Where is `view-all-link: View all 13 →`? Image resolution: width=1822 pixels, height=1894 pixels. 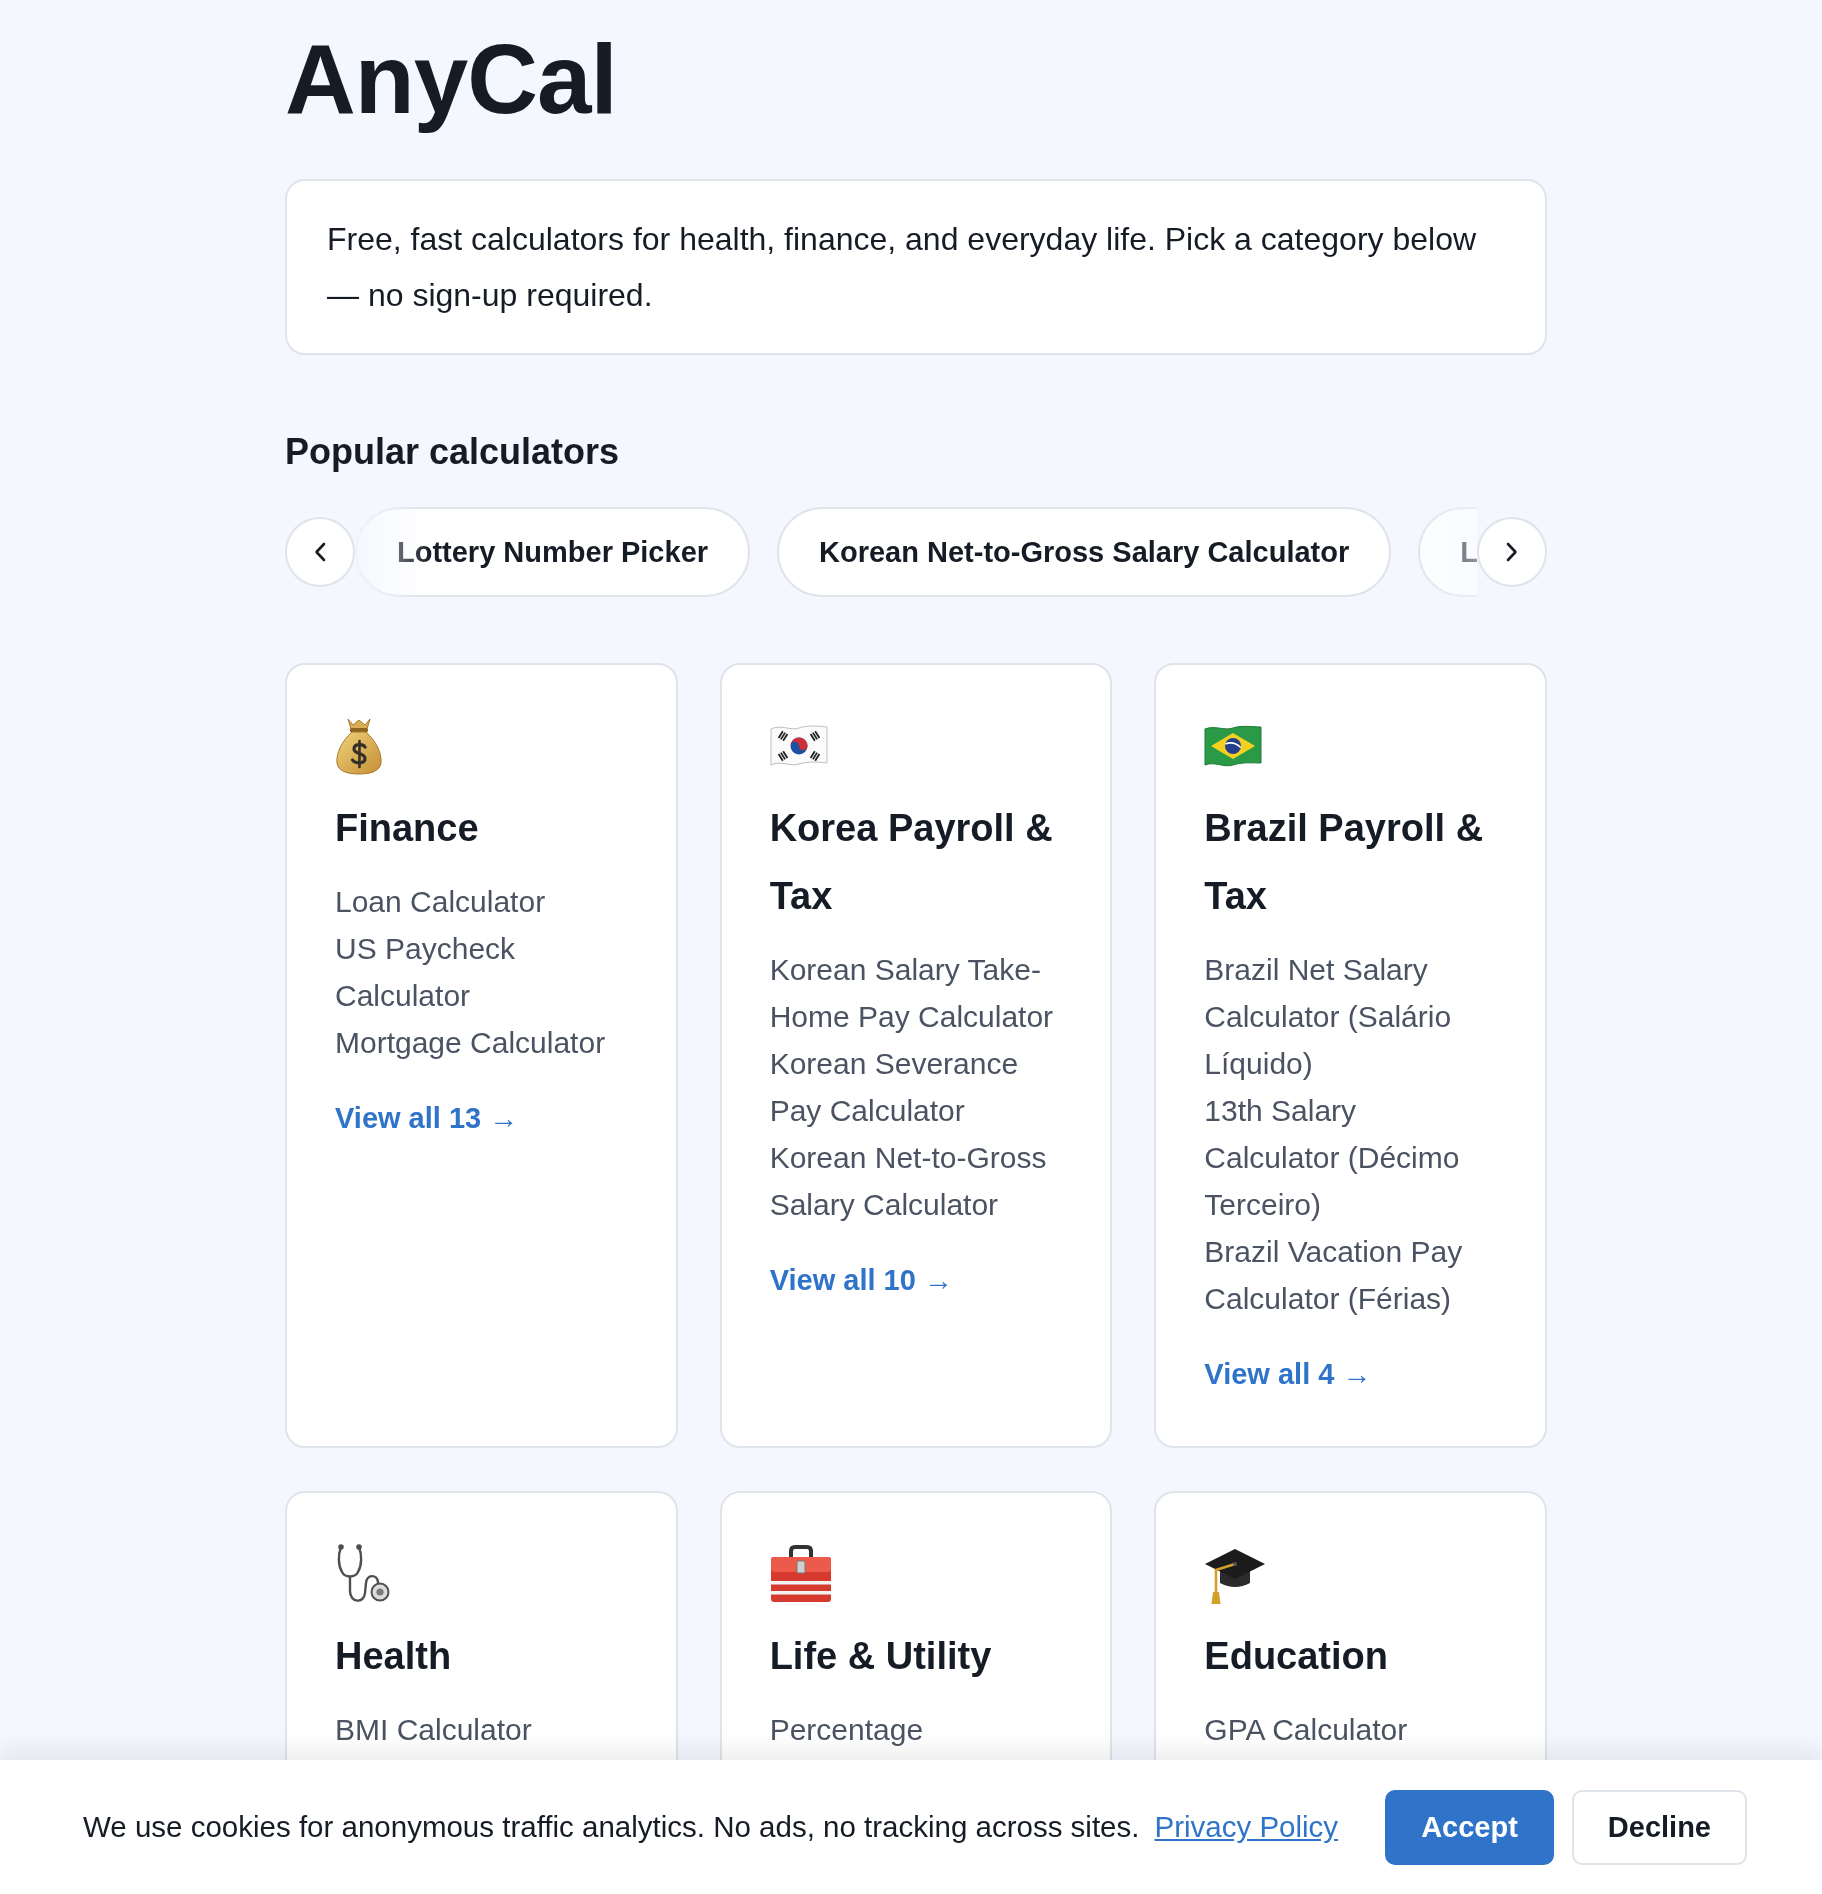
view-all-link: View all 13 → is located at coordinates (427, 1118).